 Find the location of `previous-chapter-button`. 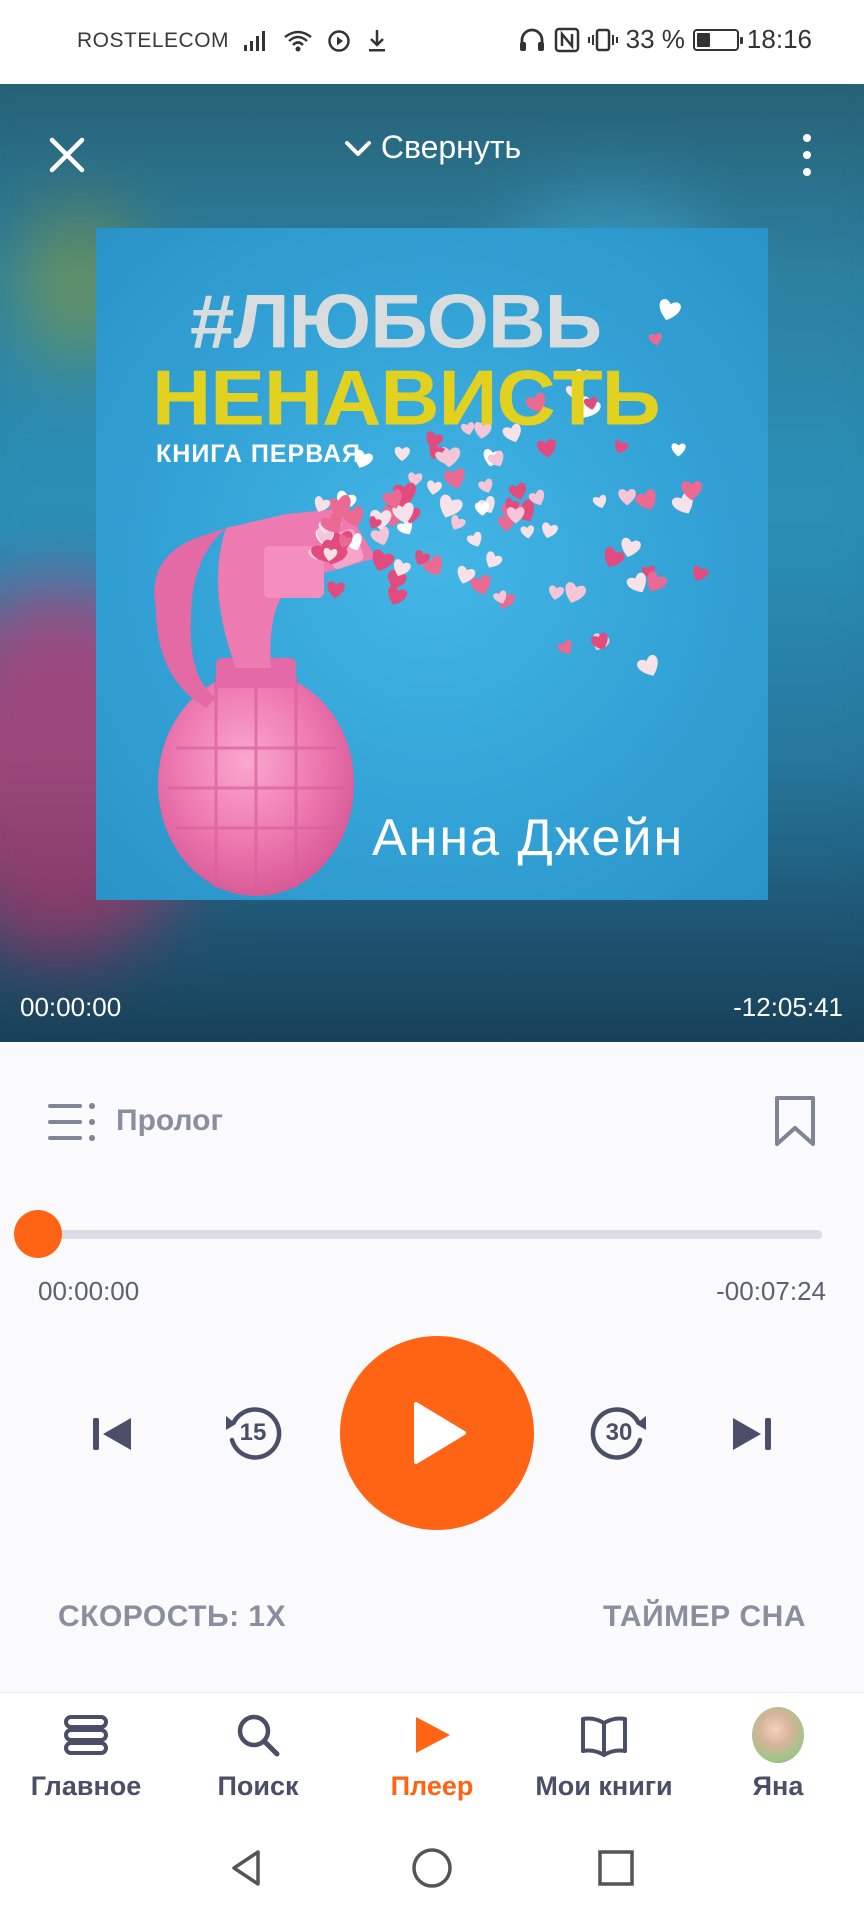

previous-chapter-button is located at coordinates (112, 1434).